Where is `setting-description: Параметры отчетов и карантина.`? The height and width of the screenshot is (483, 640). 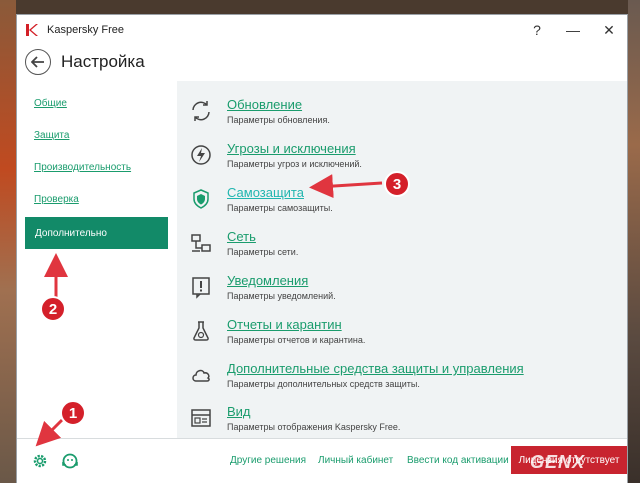 setting-description: Параметры отчетов и карантина. is located at coordinates (296, 340).